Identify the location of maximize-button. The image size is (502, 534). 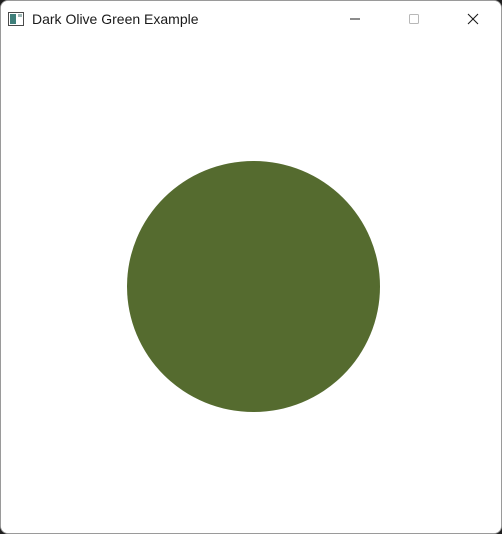
(414, 19).